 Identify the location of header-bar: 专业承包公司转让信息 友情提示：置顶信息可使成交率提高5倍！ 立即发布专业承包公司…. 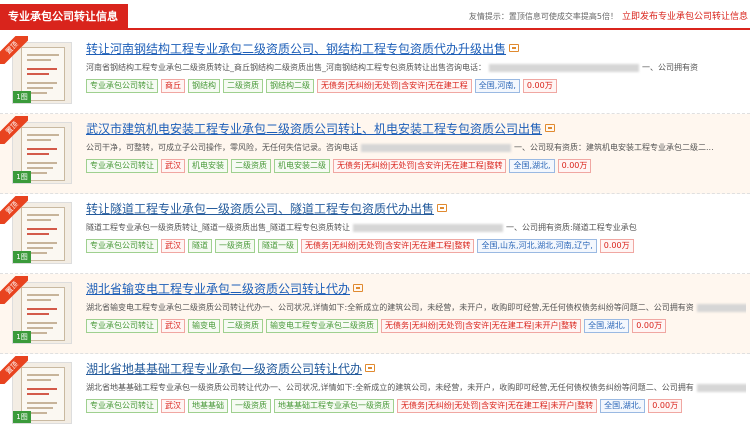
(375, 15).